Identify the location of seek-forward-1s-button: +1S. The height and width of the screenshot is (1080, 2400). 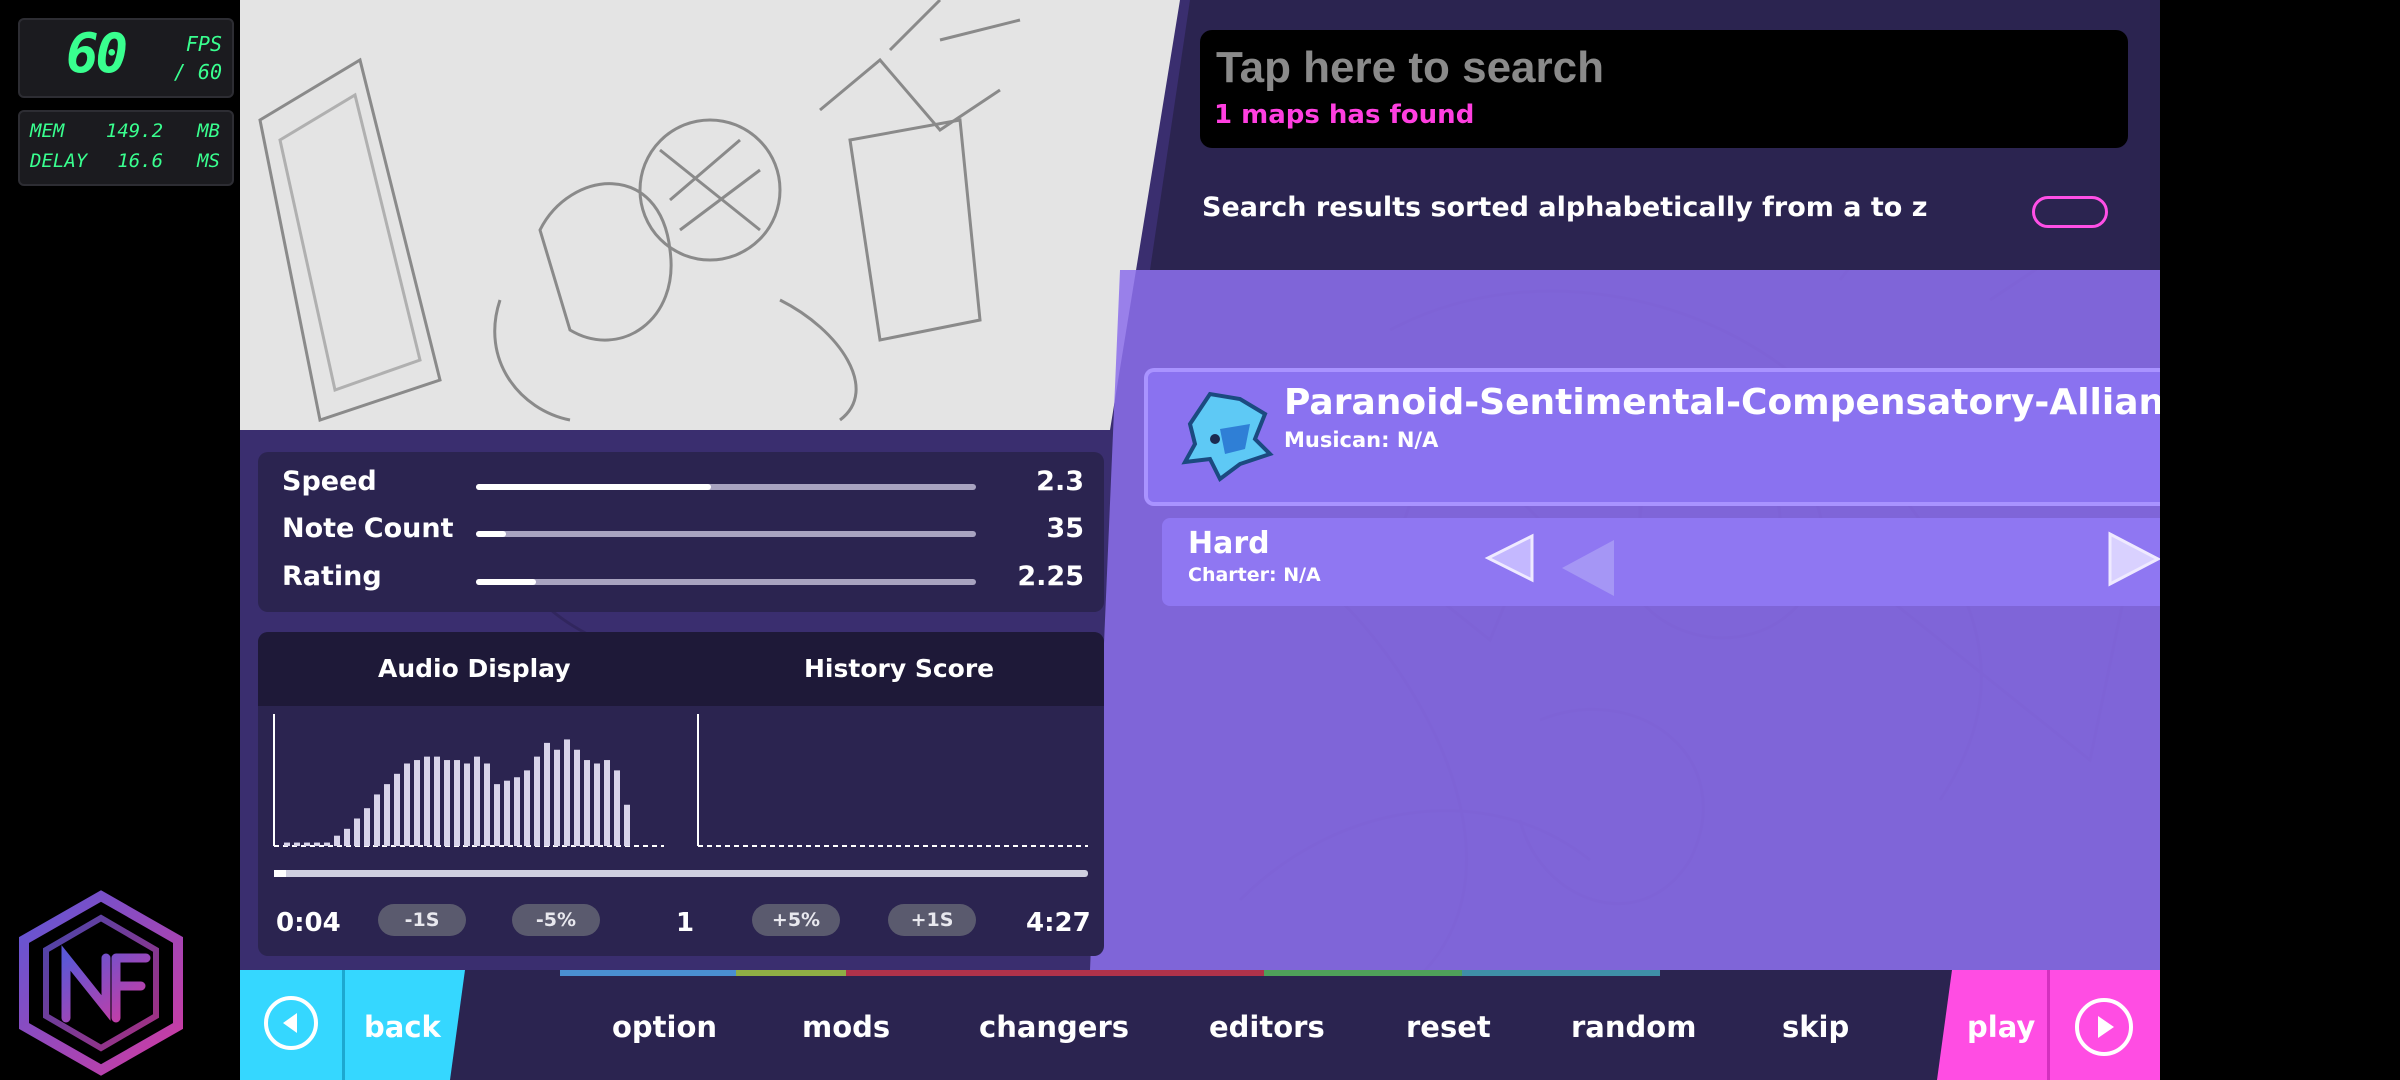
(932, 920).